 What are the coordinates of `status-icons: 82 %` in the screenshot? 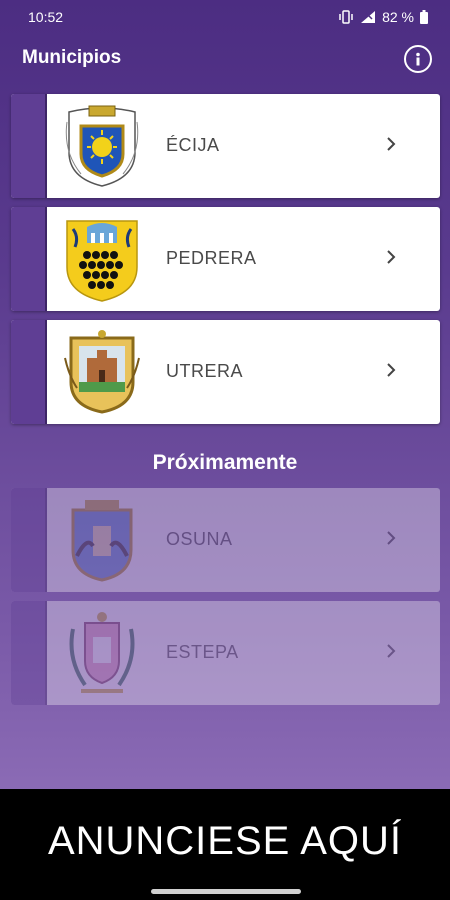 It's located at (383, 17).